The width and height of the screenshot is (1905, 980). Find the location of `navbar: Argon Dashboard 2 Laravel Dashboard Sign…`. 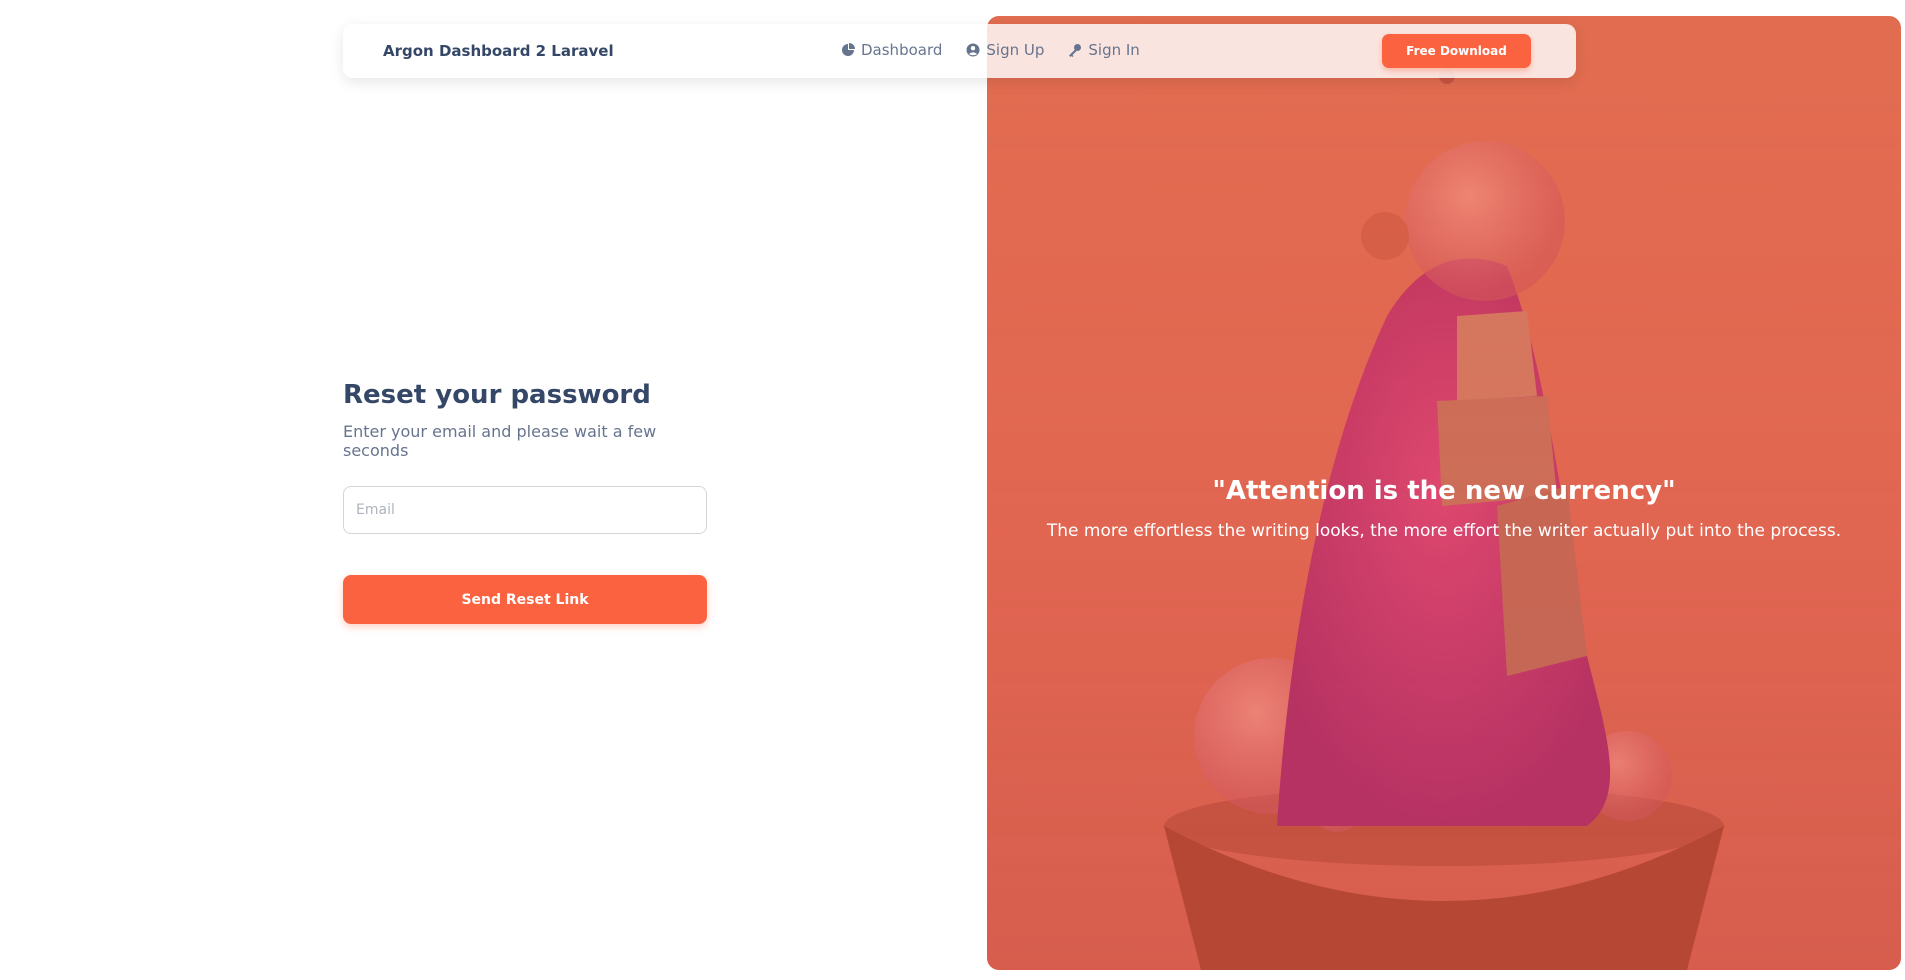

navbar: Argon Dashboard 2 Laravel Dashboard Sign… is located at coordinates (959, 51).